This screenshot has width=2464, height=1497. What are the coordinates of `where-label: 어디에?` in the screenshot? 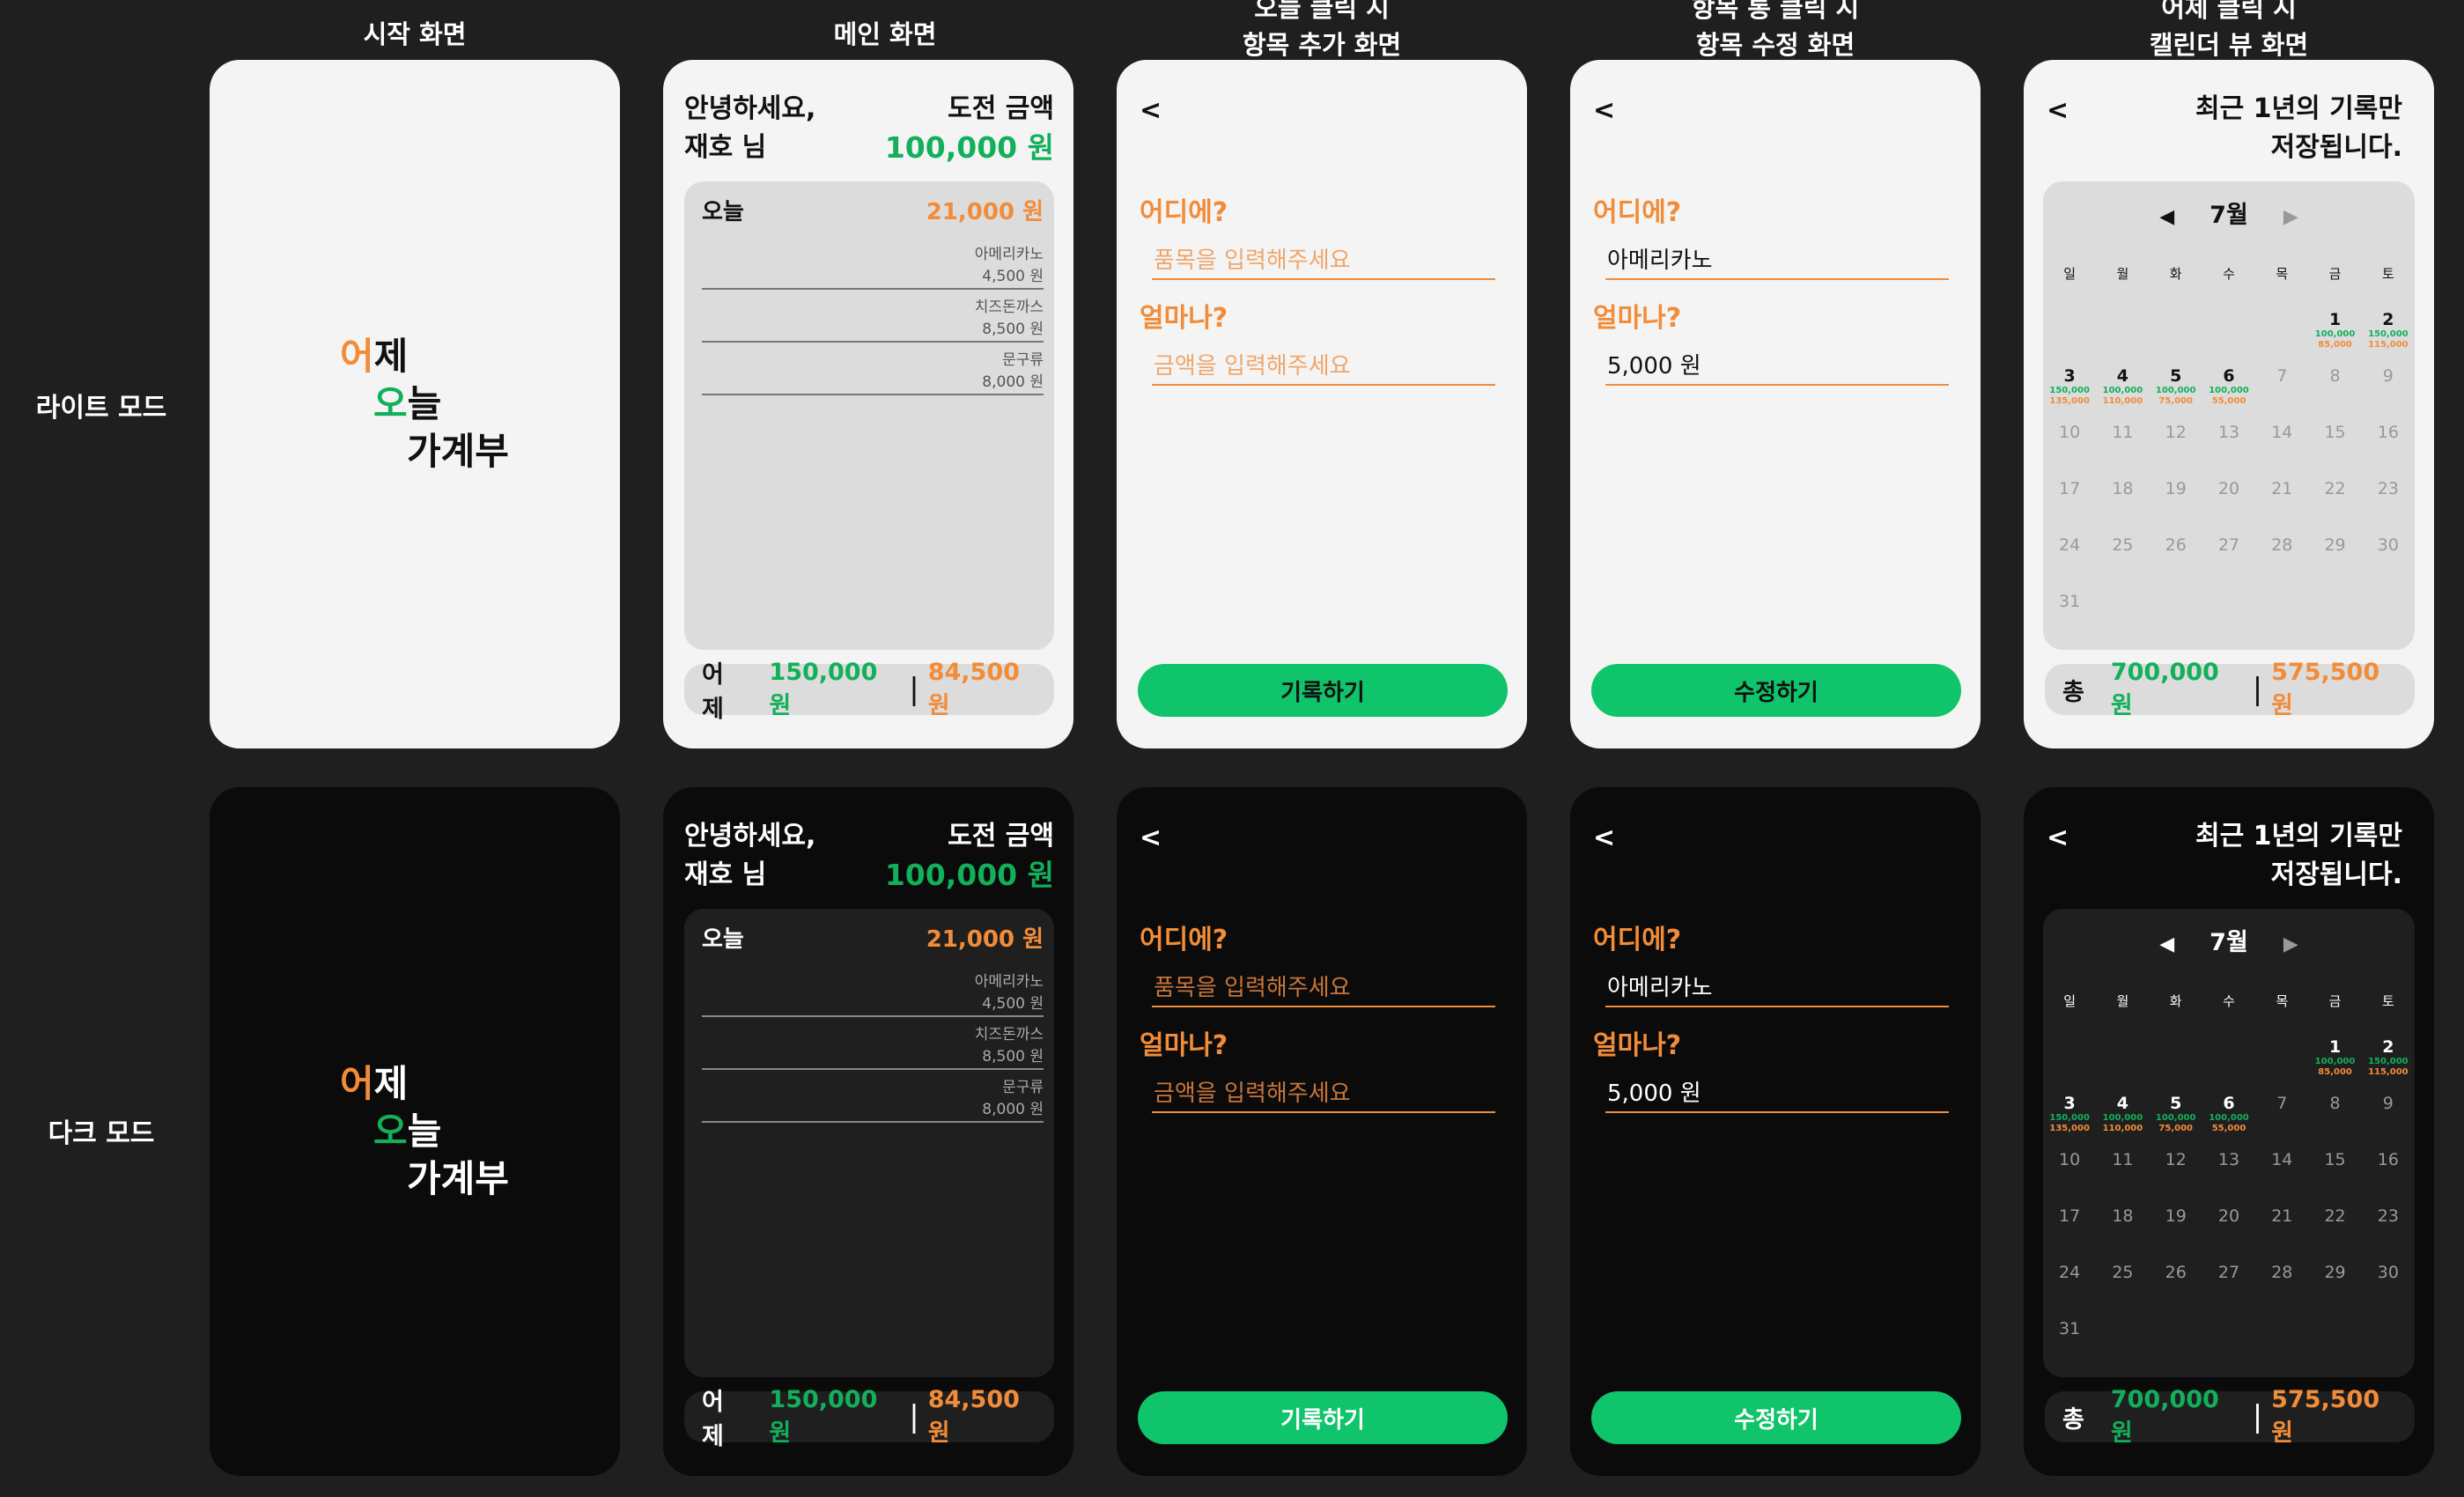 It's located at (1637, 940).